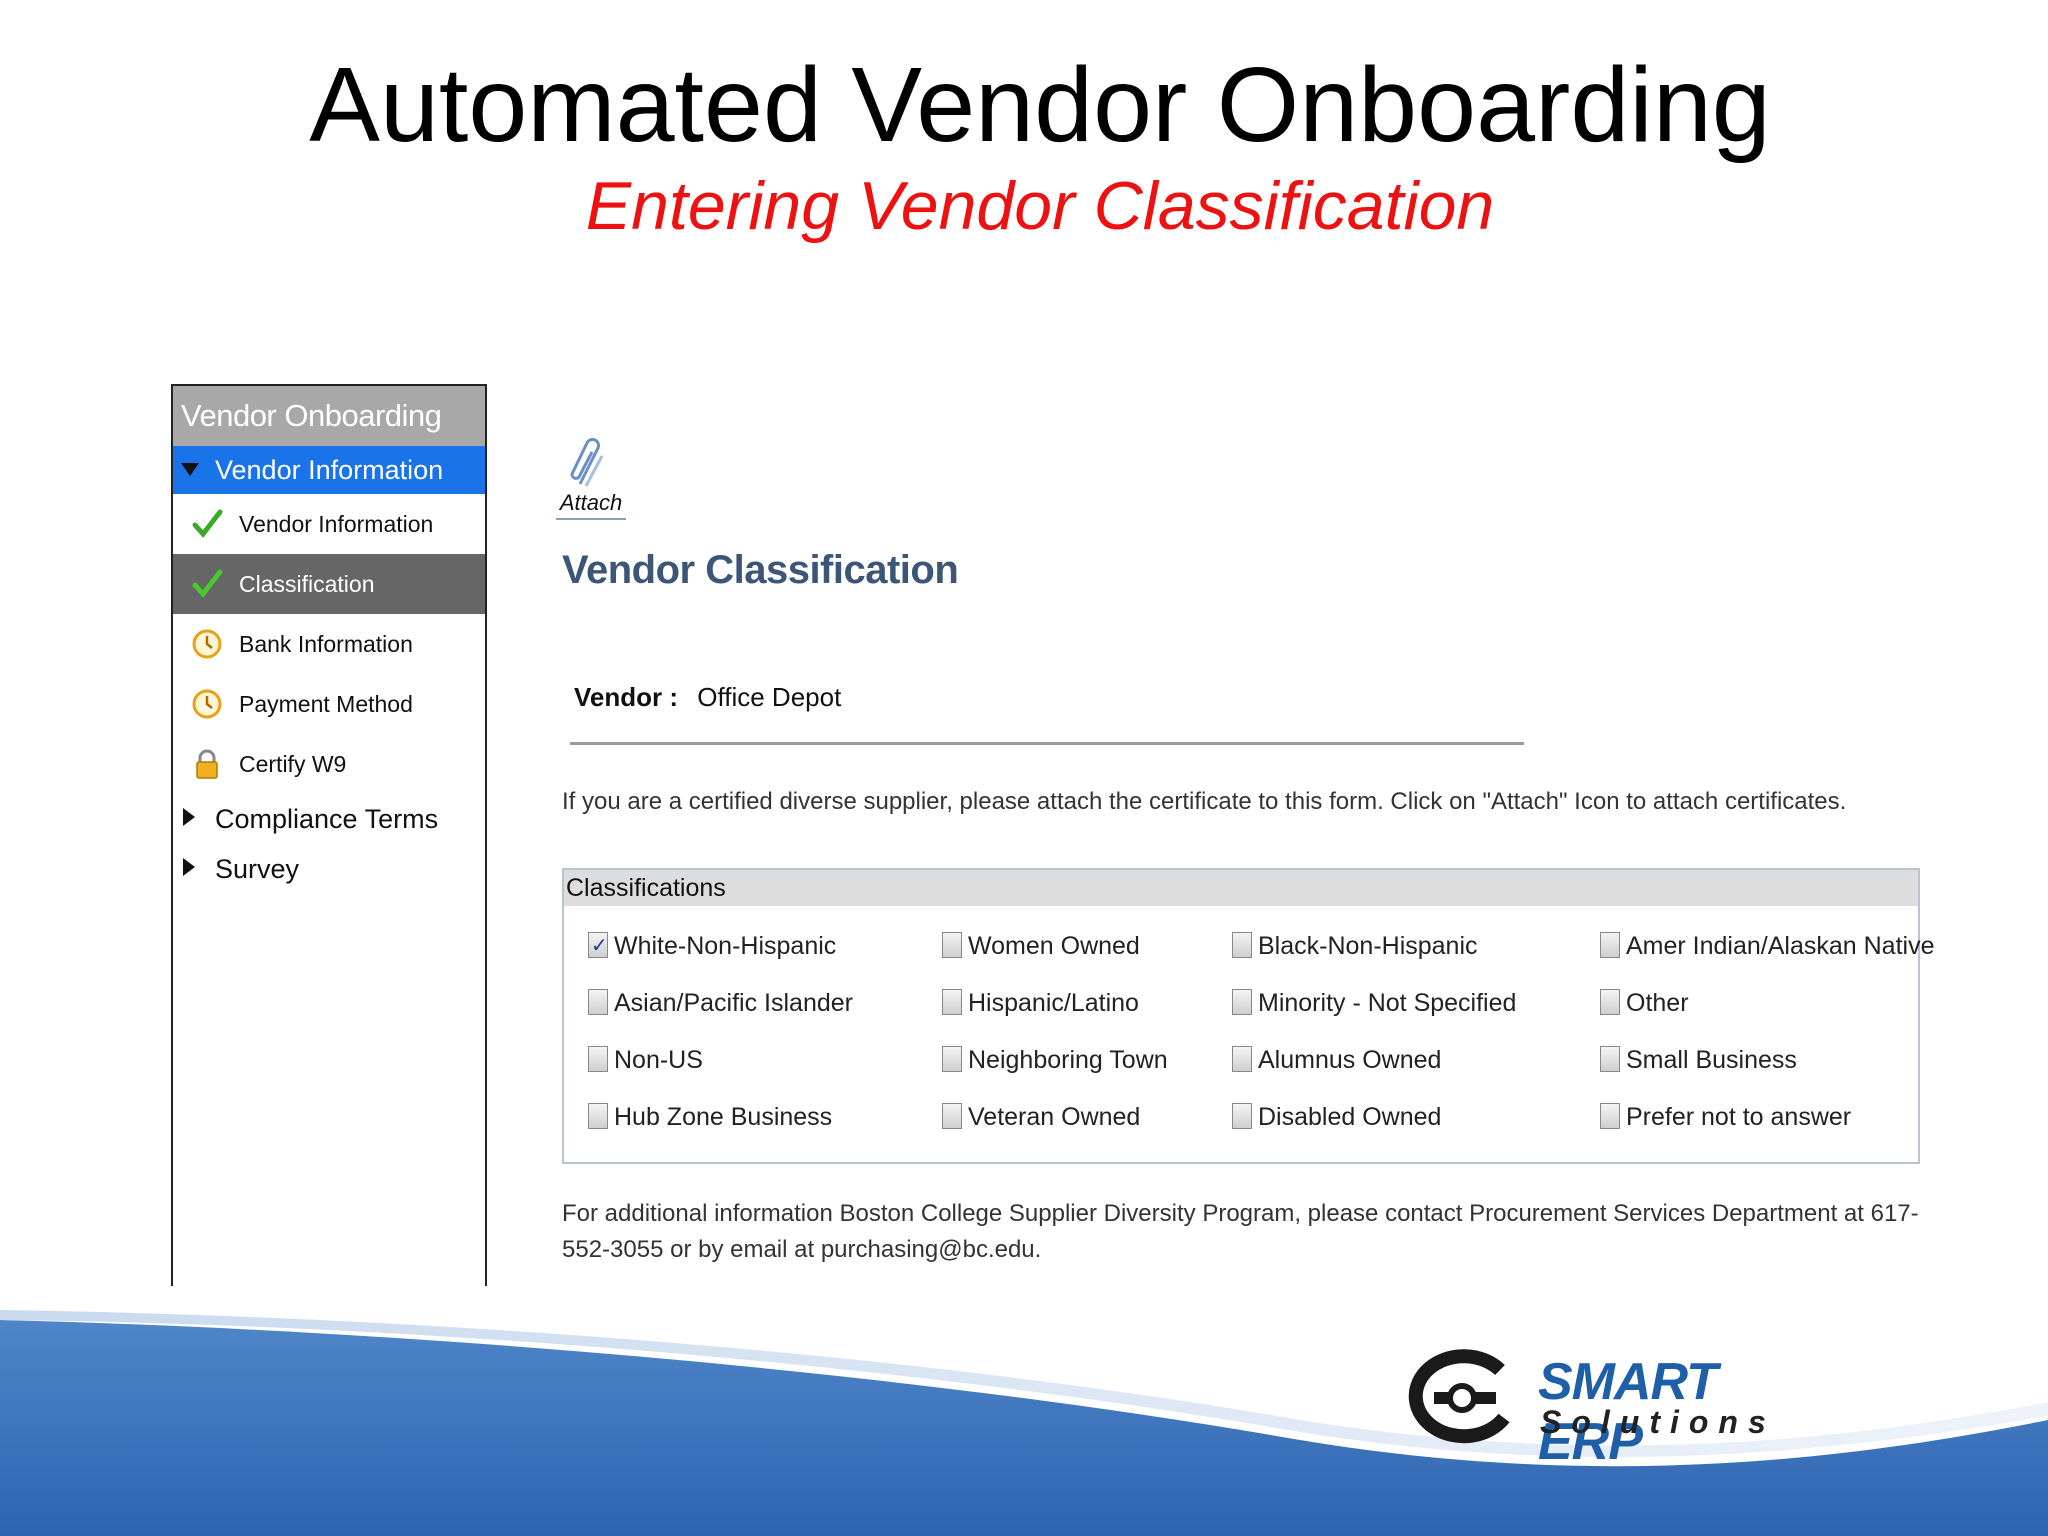  I want to click on logo-text-solutions: Solutions, so click(1658, 1422).